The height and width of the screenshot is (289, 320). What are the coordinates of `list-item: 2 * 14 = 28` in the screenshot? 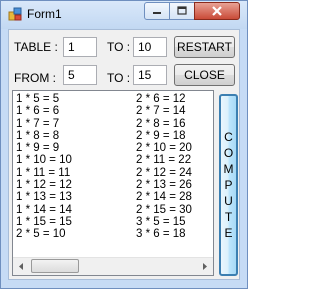 It's located at (164, 197).